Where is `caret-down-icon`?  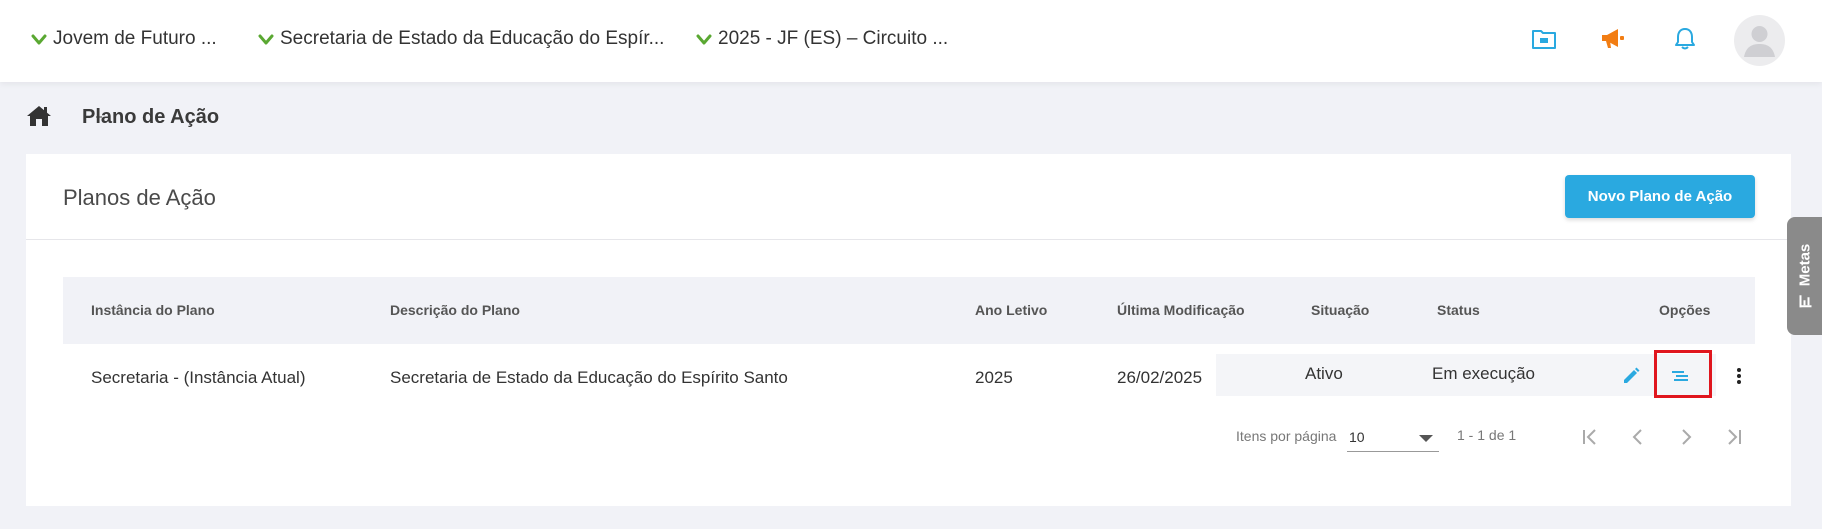
caret-down-icon is located at coordinates (1426, 438).